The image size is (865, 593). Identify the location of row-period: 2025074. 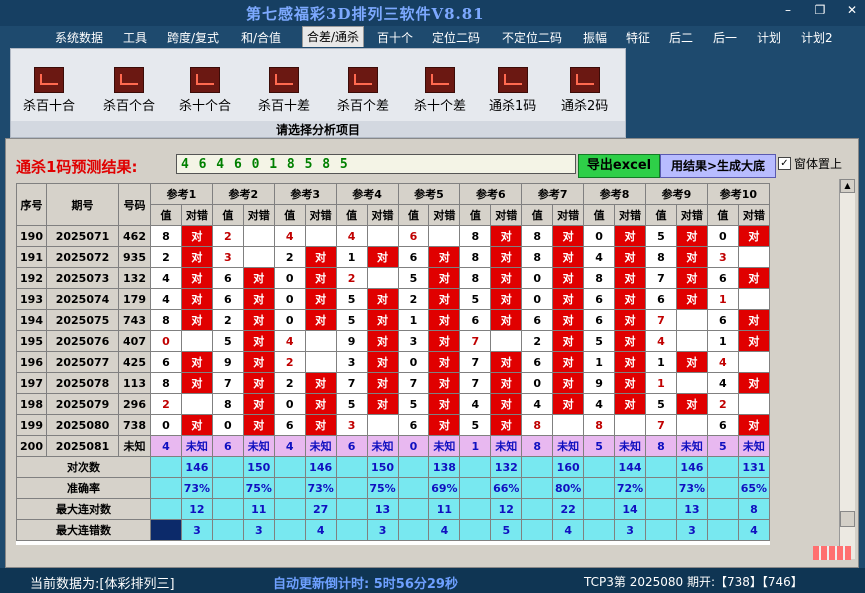
(82, 299).